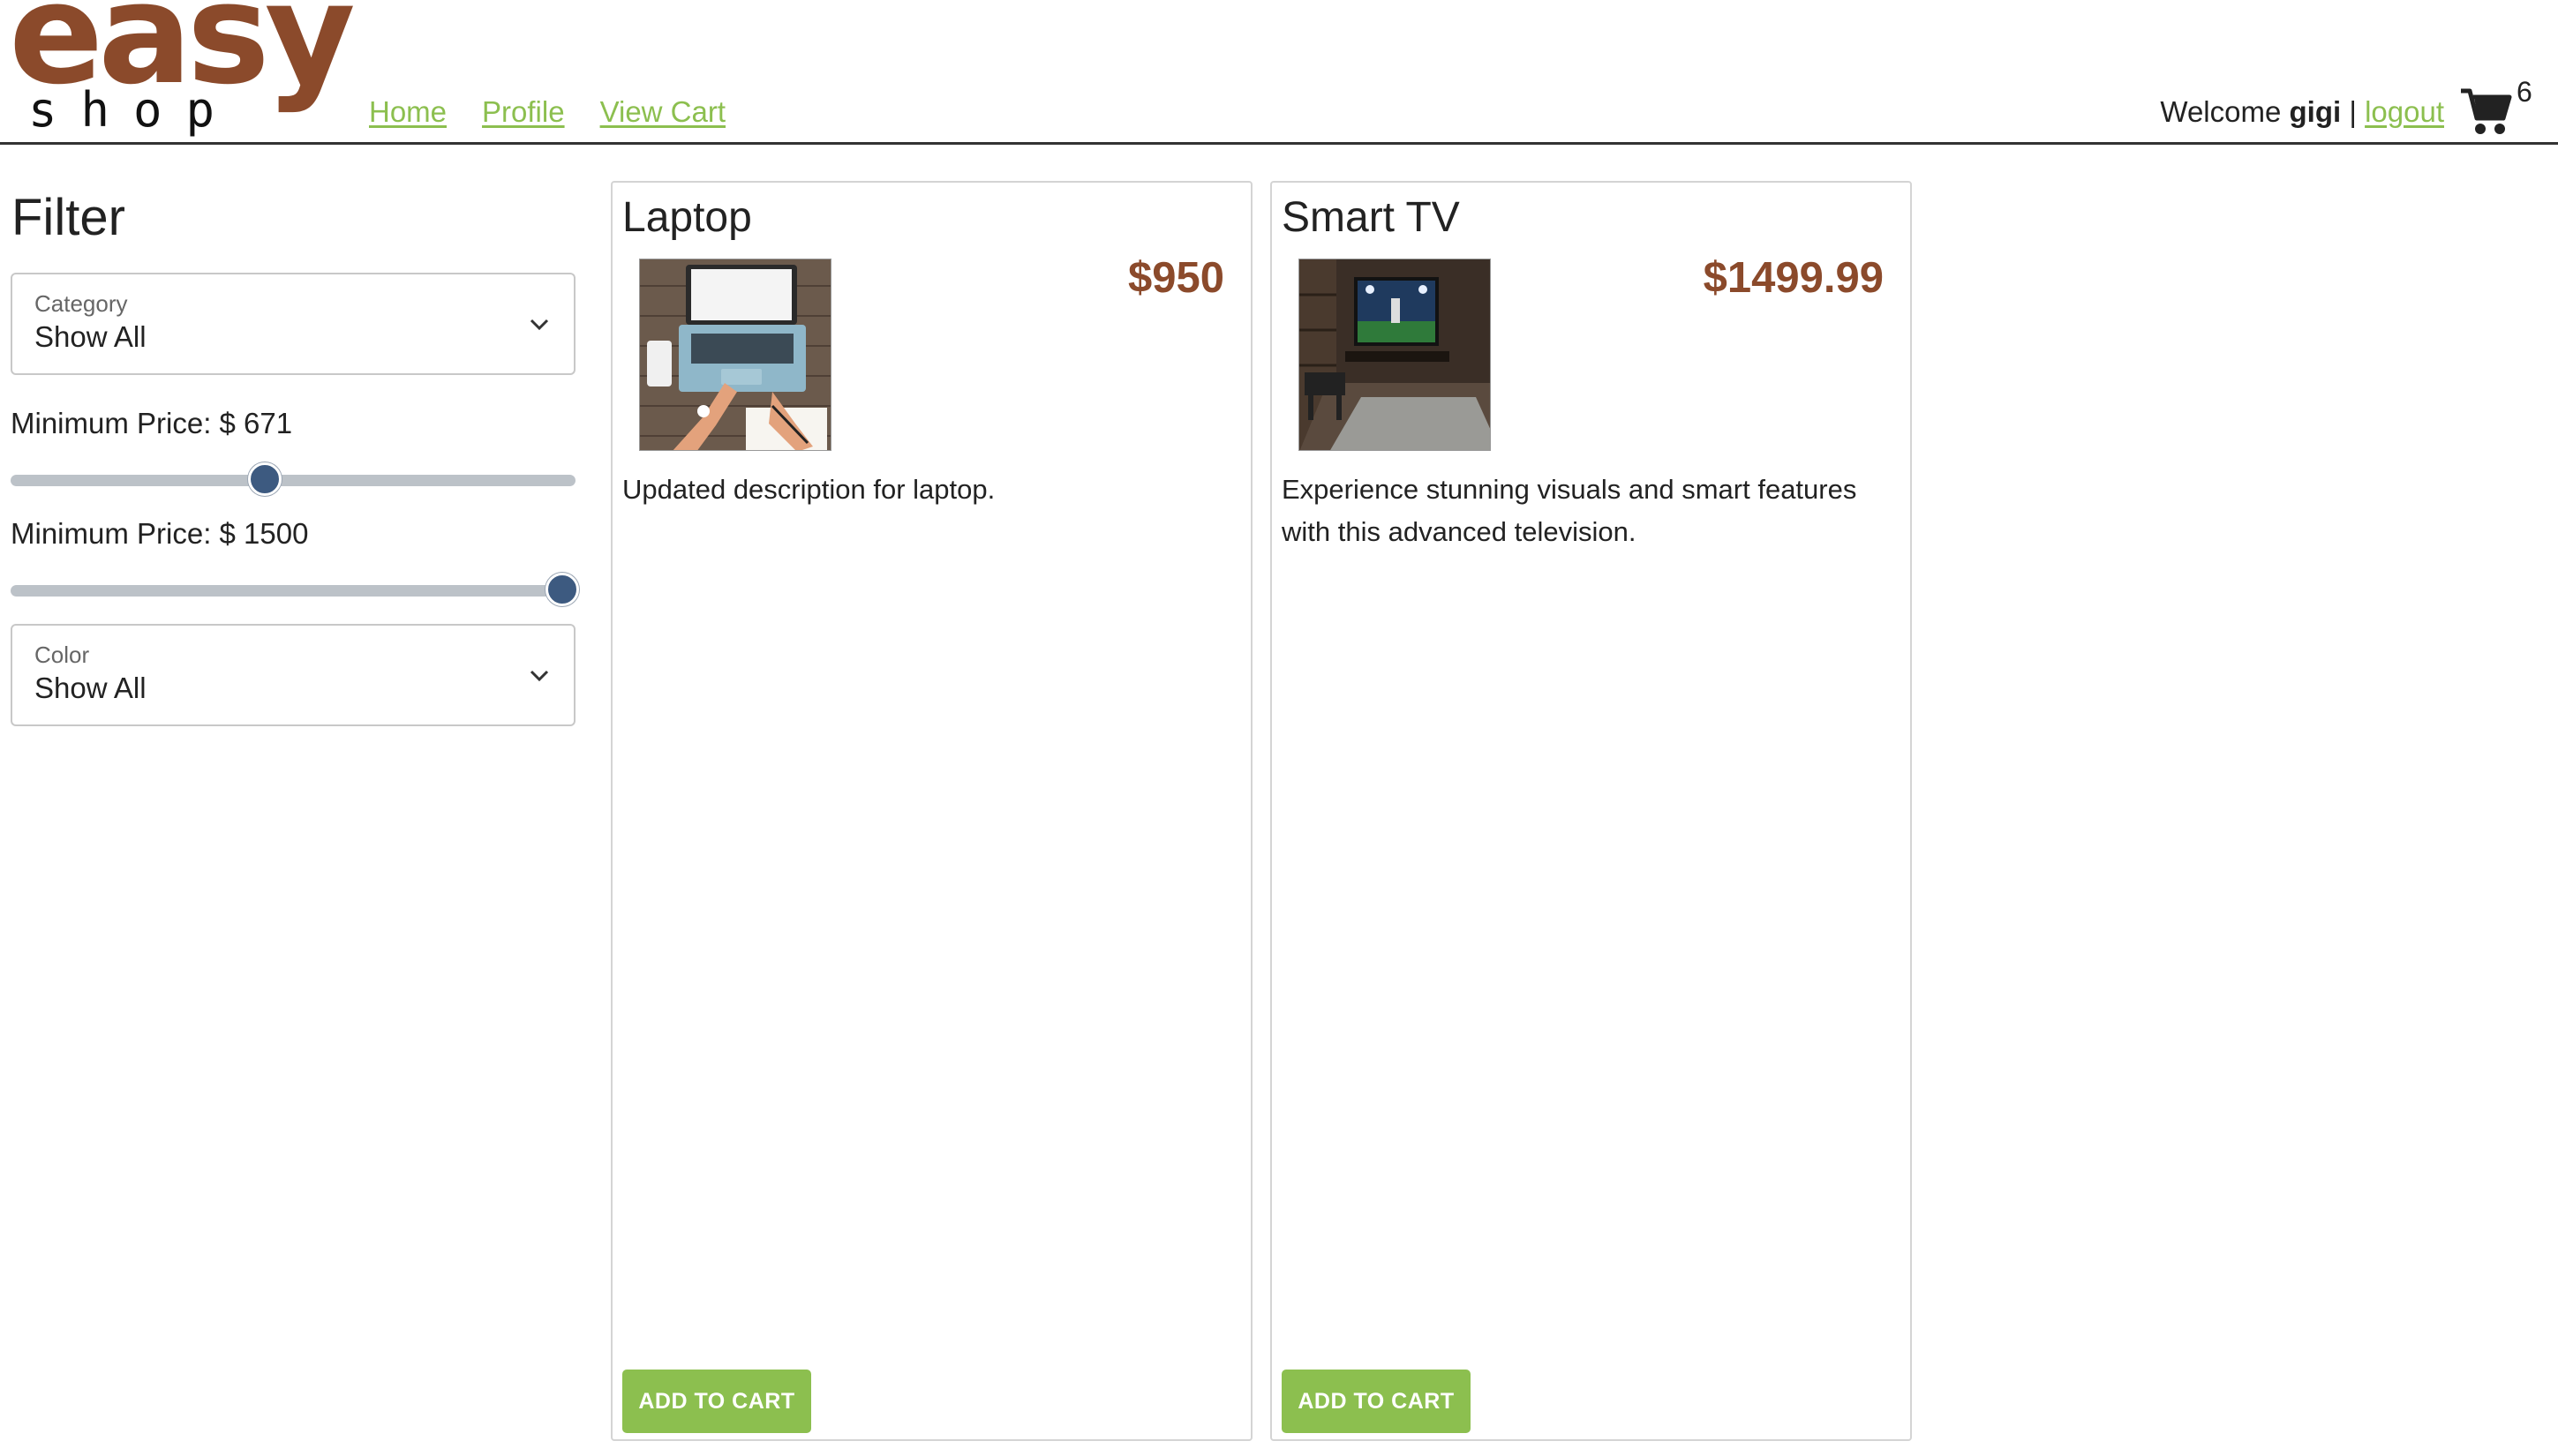 The image size is (2558, 1456). I want to click on category-select: Category Show All, so click(294, 324).